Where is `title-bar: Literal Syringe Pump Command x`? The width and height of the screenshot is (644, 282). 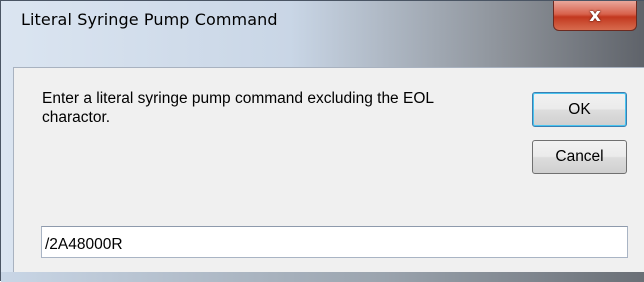 title-bar: Literal Syringe Pump Command x is located at coordinates (322, 18).